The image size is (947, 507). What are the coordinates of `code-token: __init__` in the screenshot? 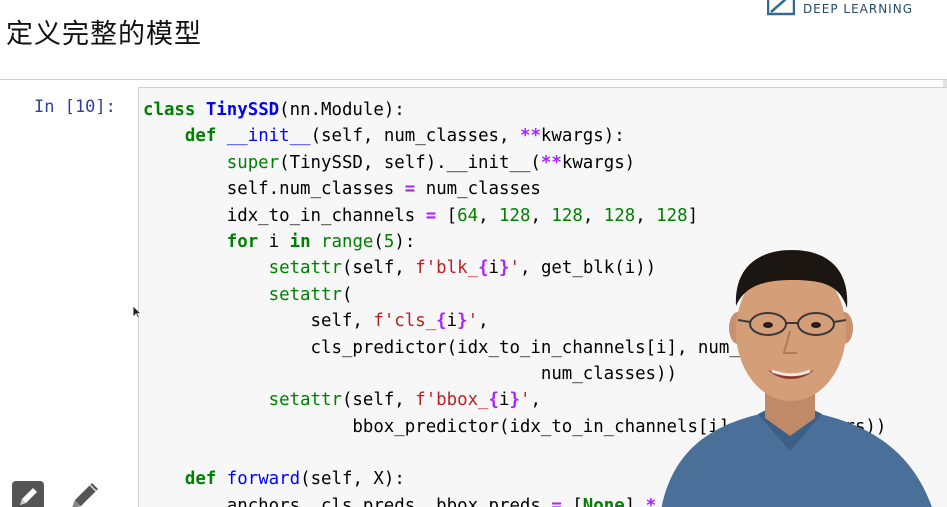 It's located at (268, 136).